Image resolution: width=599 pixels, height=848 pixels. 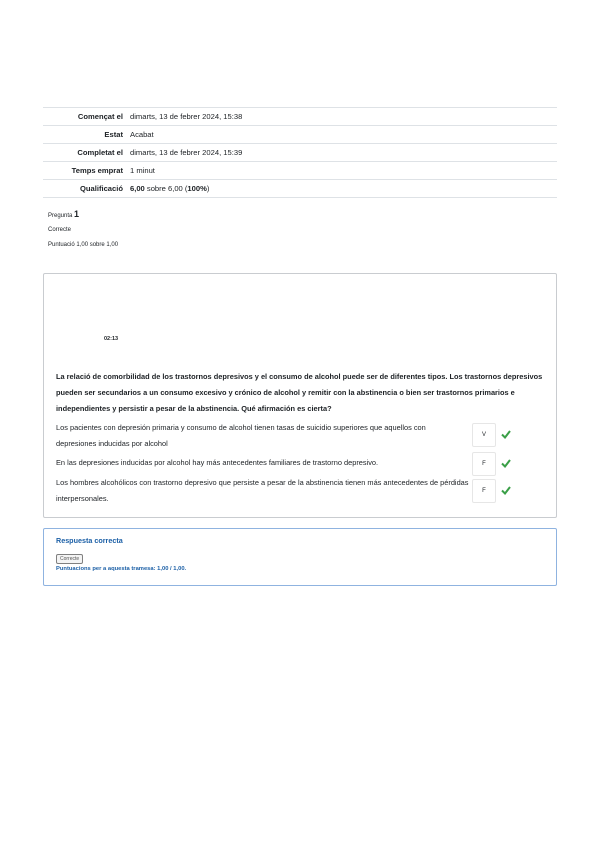 What do you see at coordinates (166, 188) in the screenshot?
I see `grade-out-of: sobre 6,00 (` at bounding box center [166, 188].